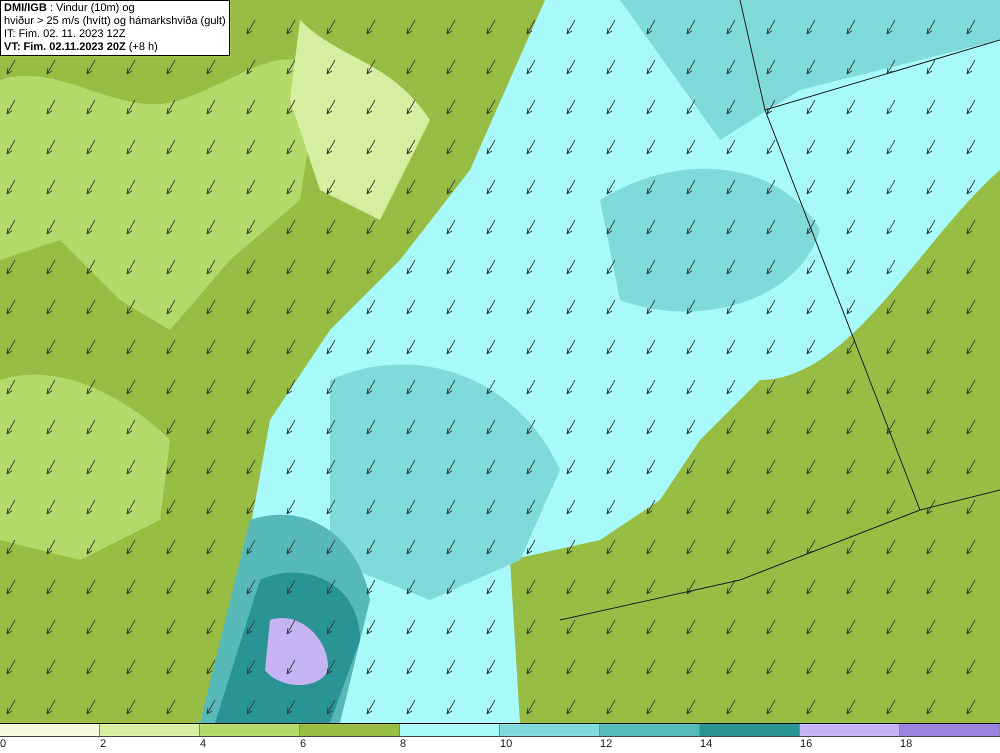  What do you see at coordinates (706, 744) in the screenshot?
I see `legend-tick-label: 14` at bounding box center [706, 744].